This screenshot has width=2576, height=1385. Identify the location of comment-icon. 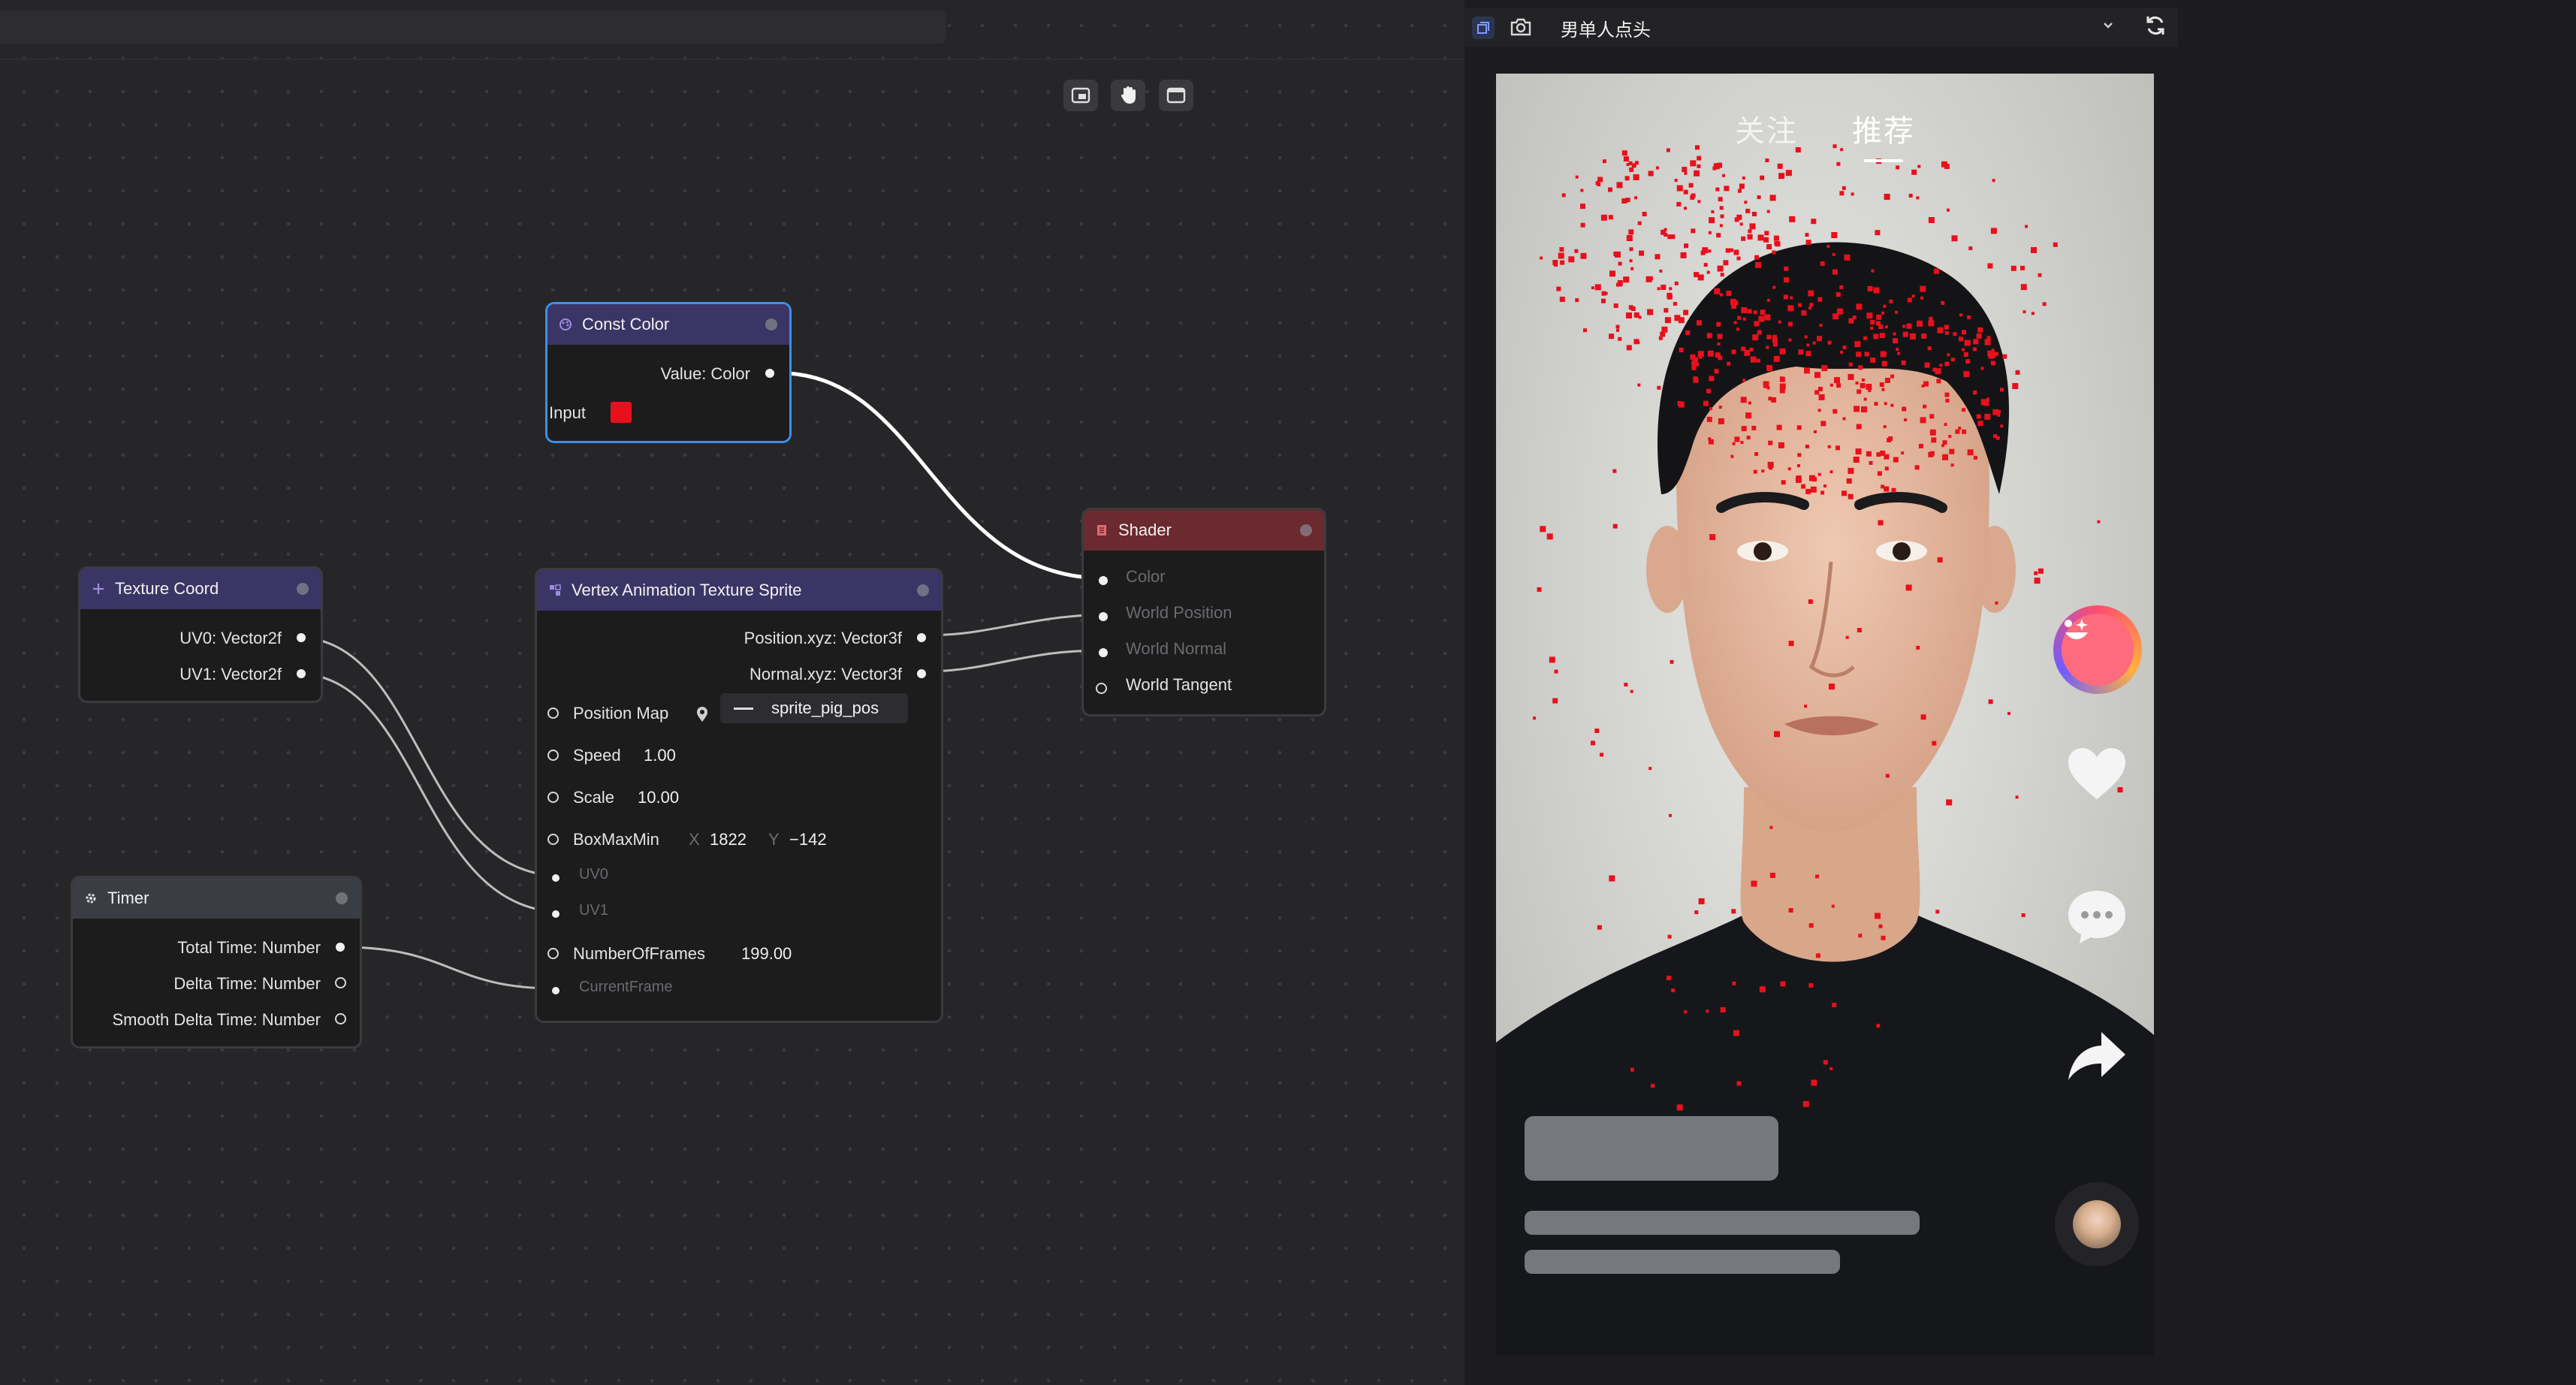
(2097, 918).